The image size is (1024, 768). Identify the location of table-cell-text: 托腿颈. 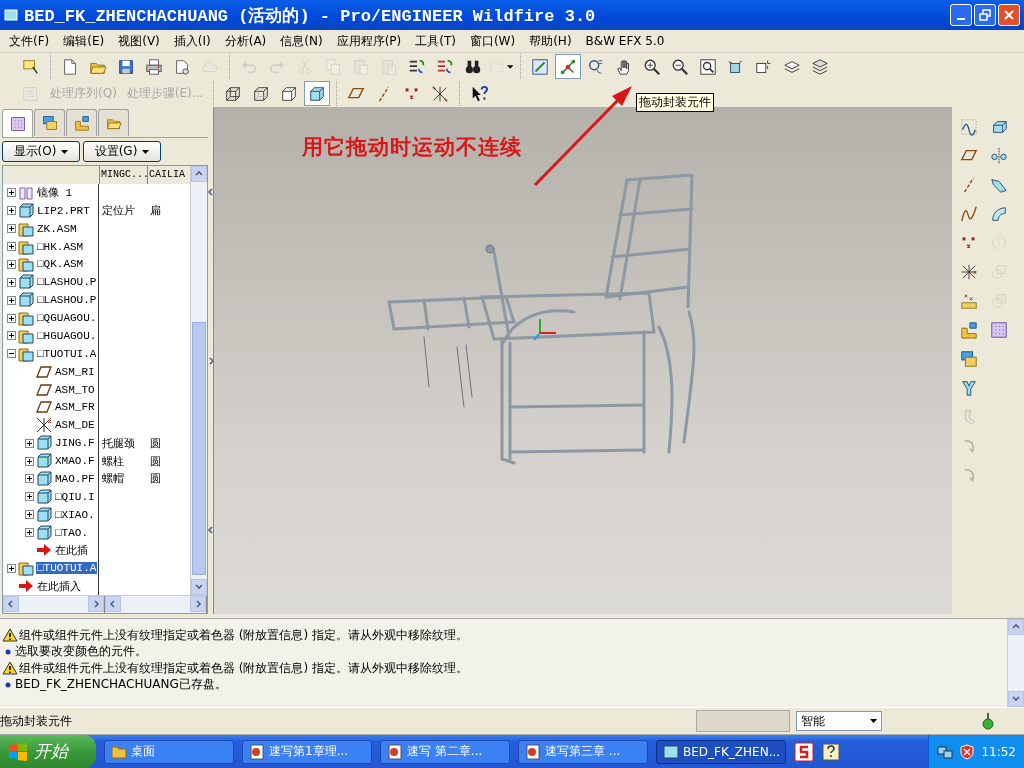
(118, 443).